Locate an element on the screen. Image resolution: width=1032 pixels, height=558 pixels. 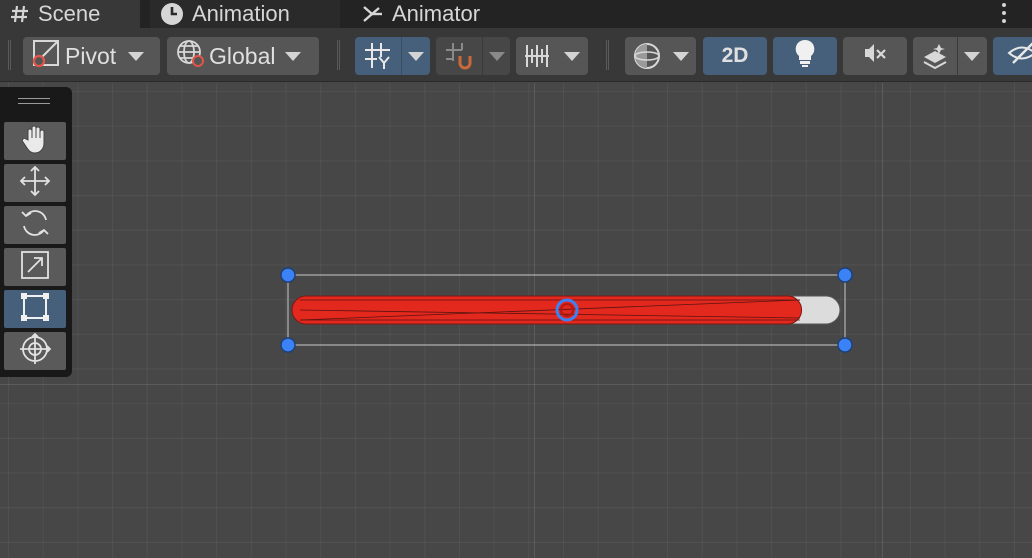
scale-icon is located at coordinates (35, 267).